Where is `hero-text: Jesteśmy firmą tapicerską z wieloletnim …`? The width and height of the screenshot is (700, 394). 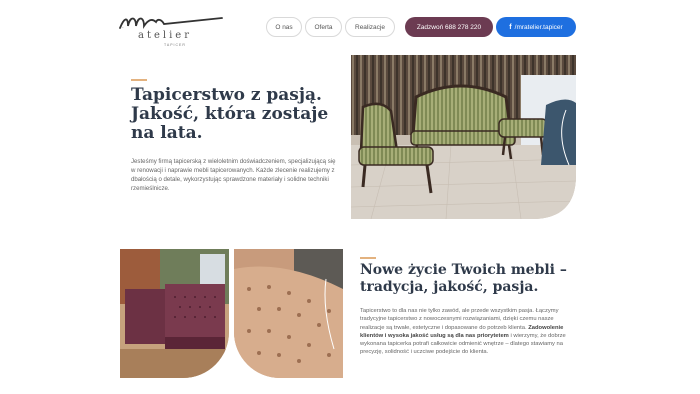
hero-text: Jesteśmy firmą tapicerską z wieloletnim … is located at coordinates (233, 175).